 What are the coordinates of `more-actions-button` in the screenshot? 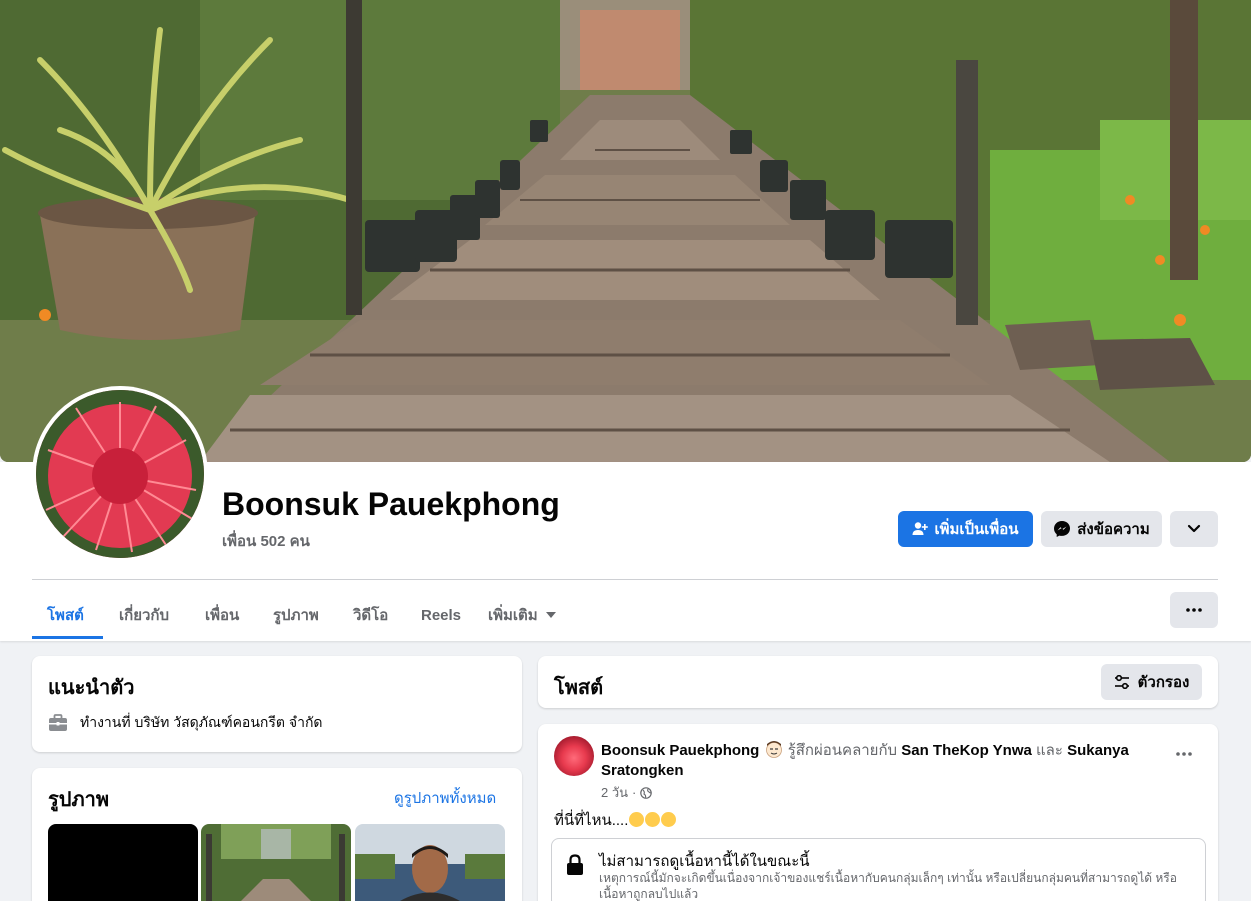 It's located at (1194, 529).